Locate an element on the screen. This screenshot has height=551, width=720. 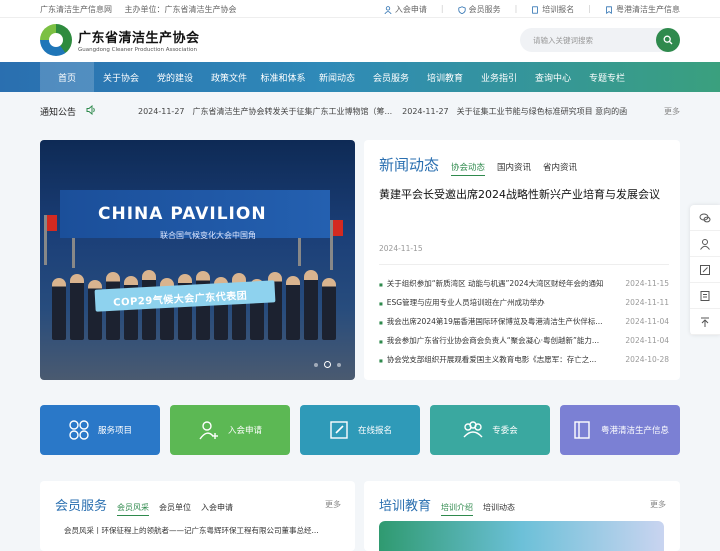
side-edit-button is located at coordinates (705, 270).